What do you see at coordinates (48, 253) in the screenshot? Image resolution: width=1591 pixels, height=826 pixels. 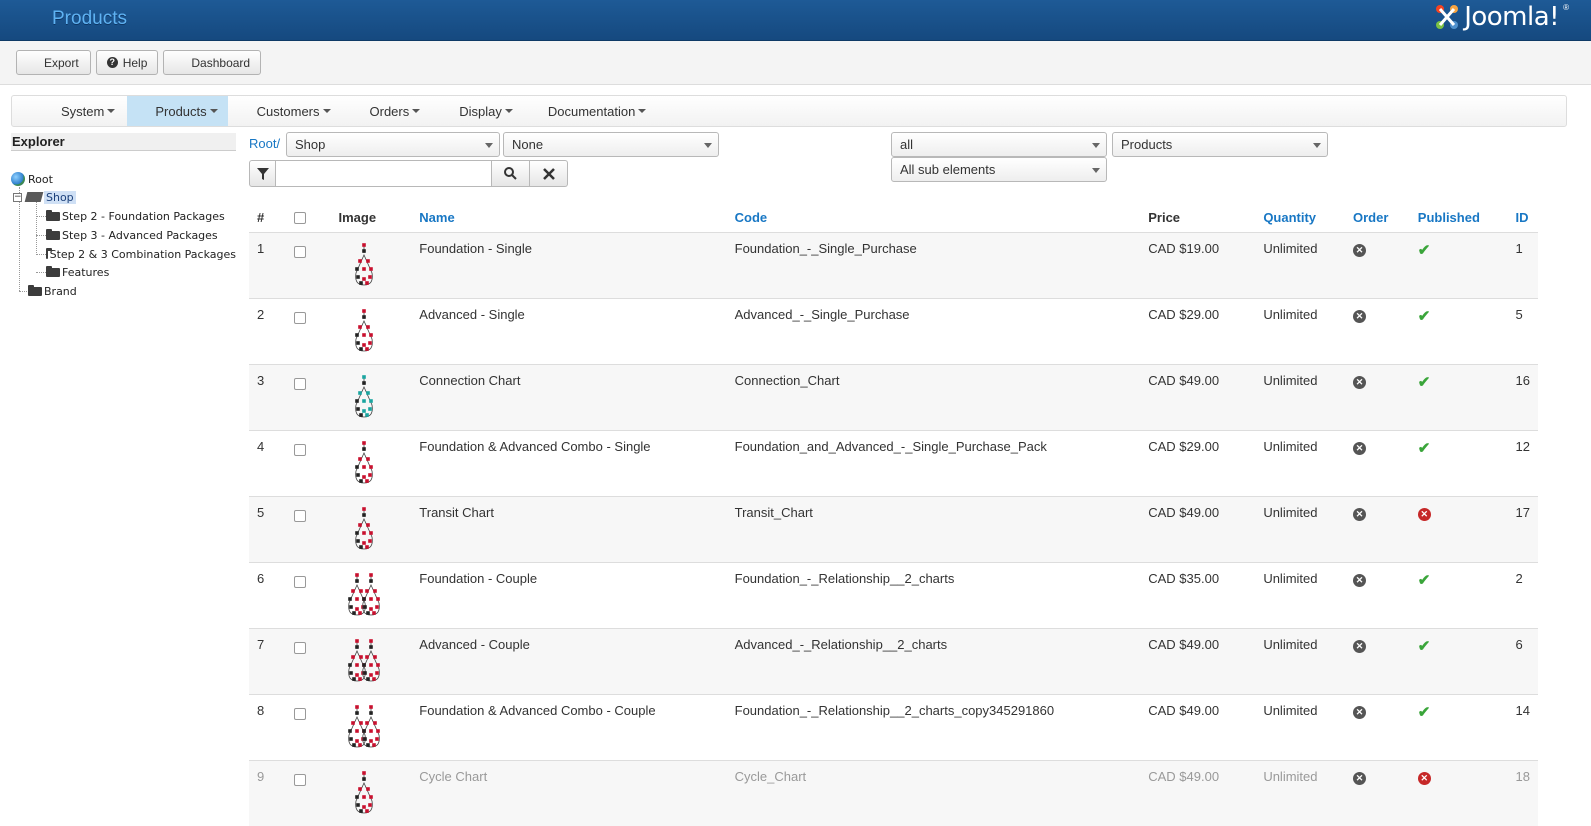 I see `folder-icon` at bounding box center [48, 253].